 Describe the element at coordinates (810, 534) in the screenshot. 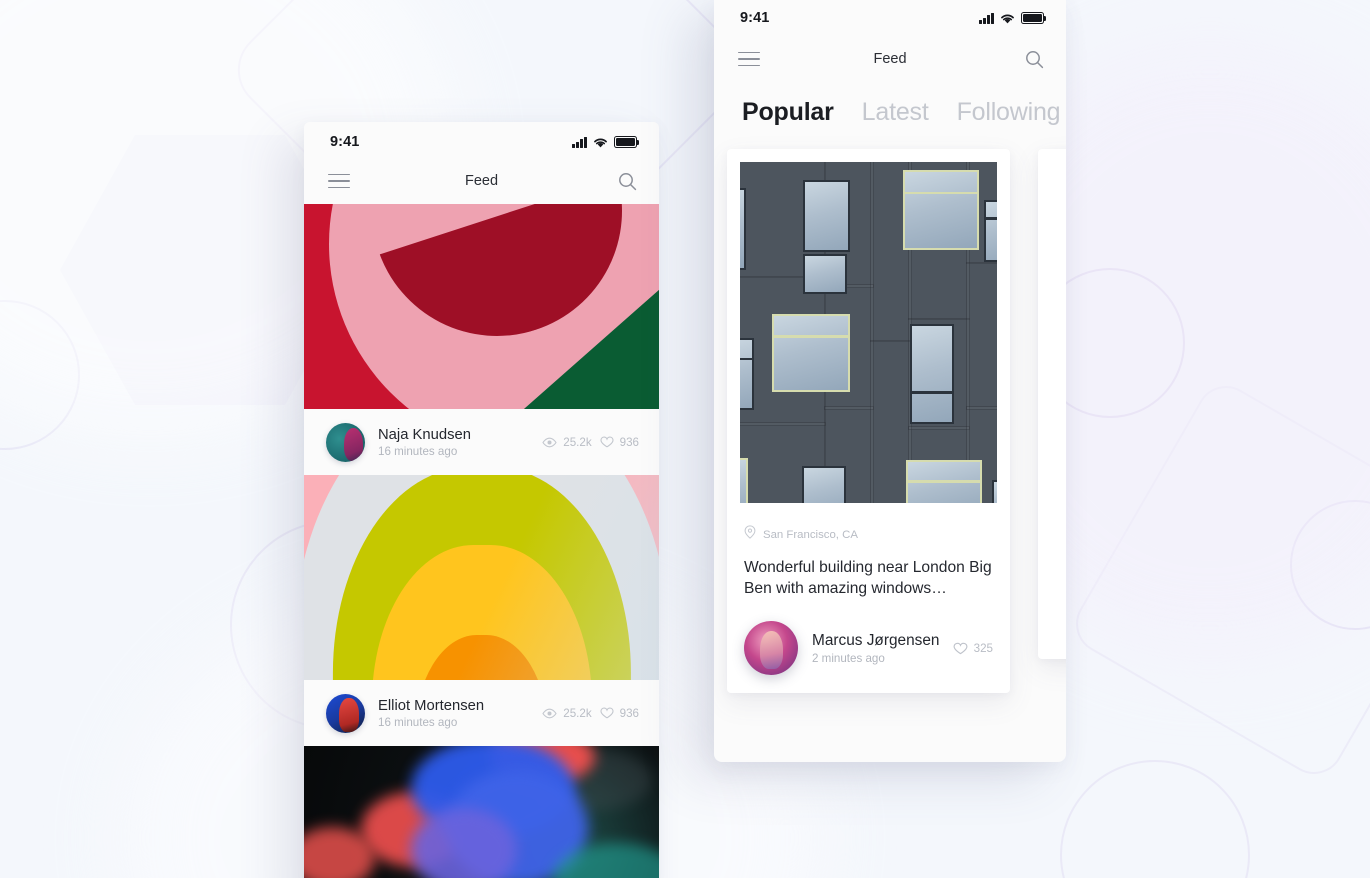

I see `location-text: San Francisco, CA` at that location.